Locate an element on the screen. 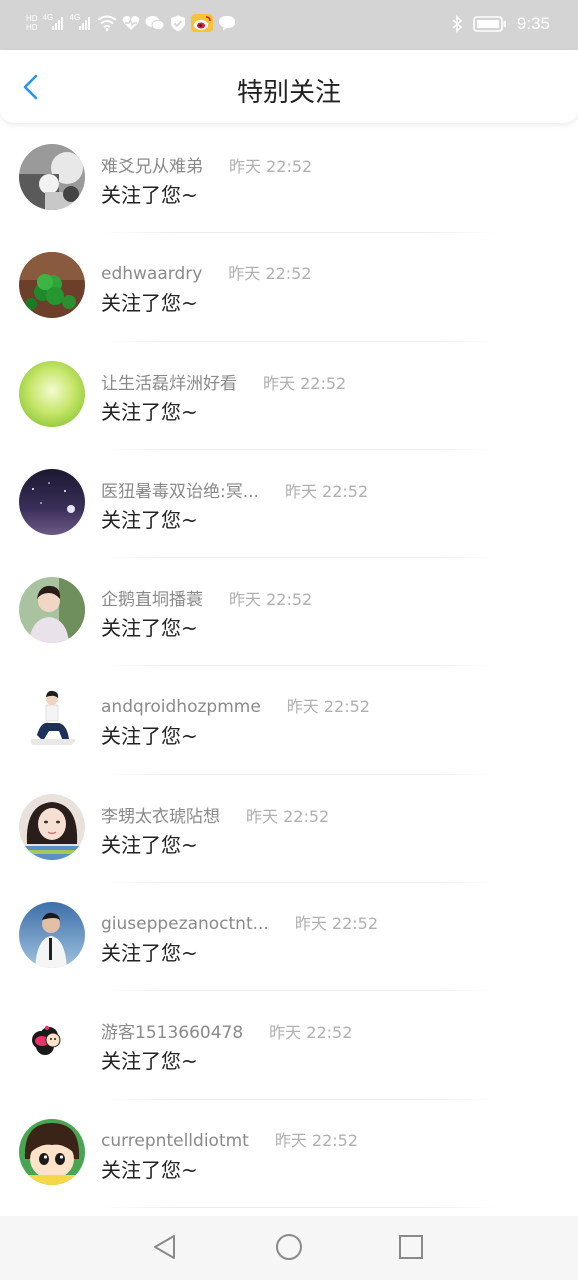  system-nav-bar is located at coordinates (289, 1248).